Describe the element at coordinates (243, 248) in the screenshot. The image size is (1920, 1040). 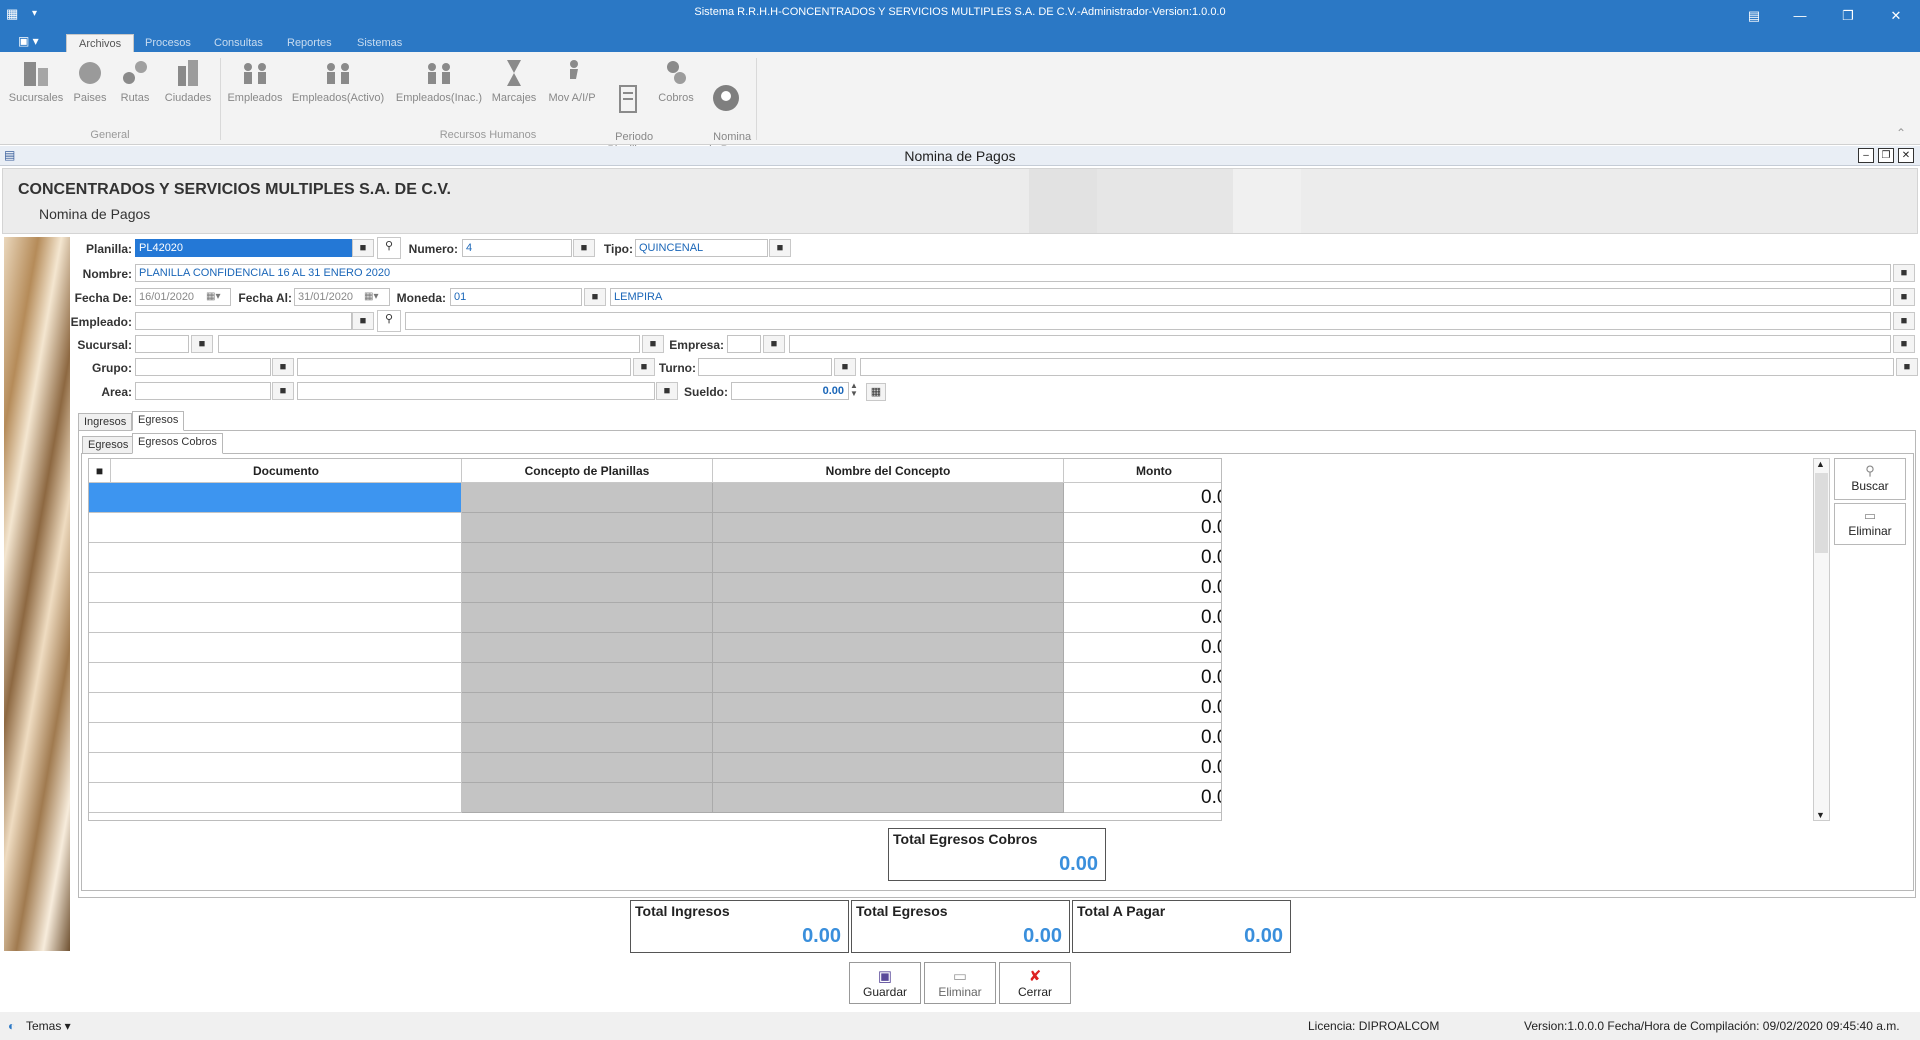
I see `planilla-input: PL42020` at that location.